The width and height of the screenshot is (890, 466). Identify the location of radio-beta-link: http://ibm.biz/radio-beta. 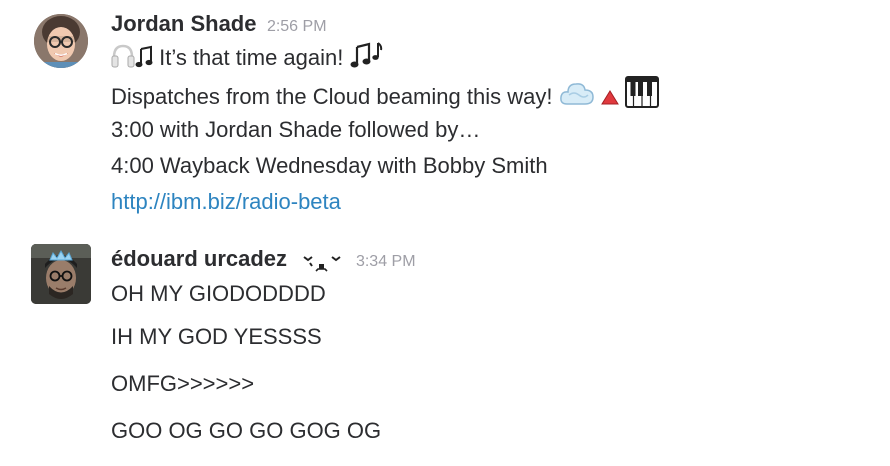
(226, 201).